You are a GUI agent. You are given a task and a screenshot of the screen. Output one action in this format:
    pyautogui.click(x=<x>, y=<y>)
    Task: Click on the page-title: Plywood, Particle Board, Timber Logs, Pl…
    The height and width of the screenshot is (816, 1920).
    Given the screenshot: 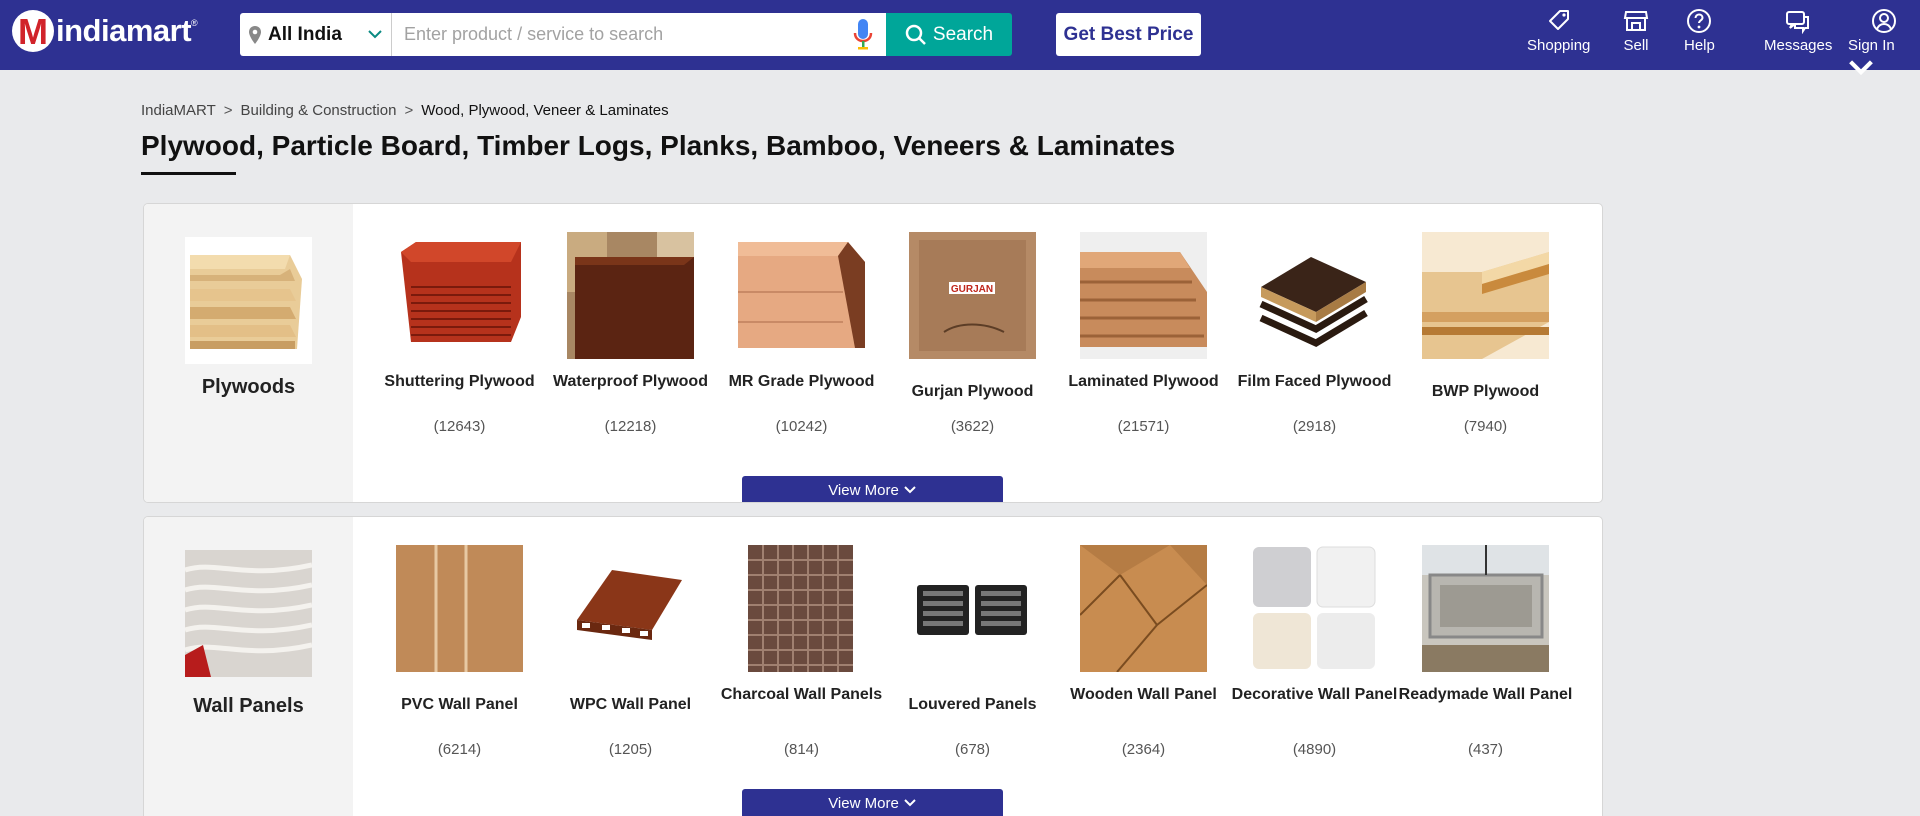 What is the action you would take?
    pyautogui.click(x=658, y=145)
    